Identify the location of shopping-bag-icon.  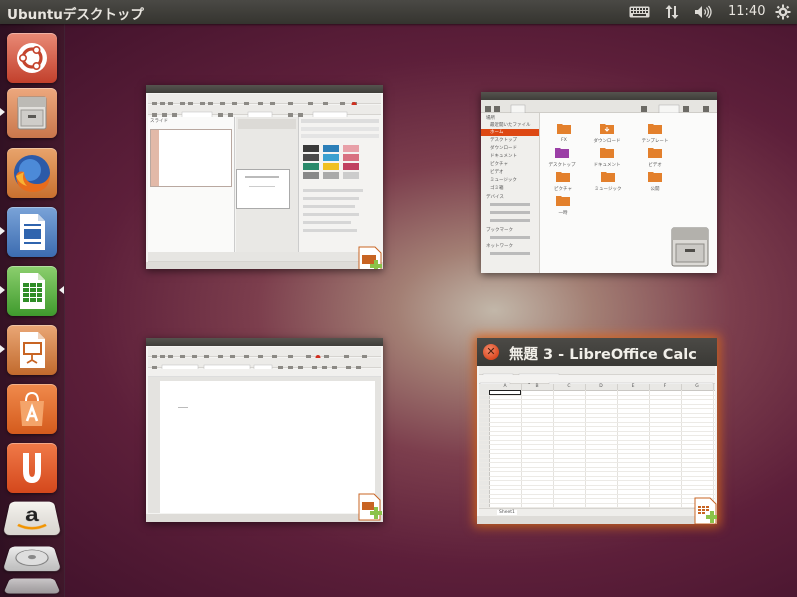
(32, 408).